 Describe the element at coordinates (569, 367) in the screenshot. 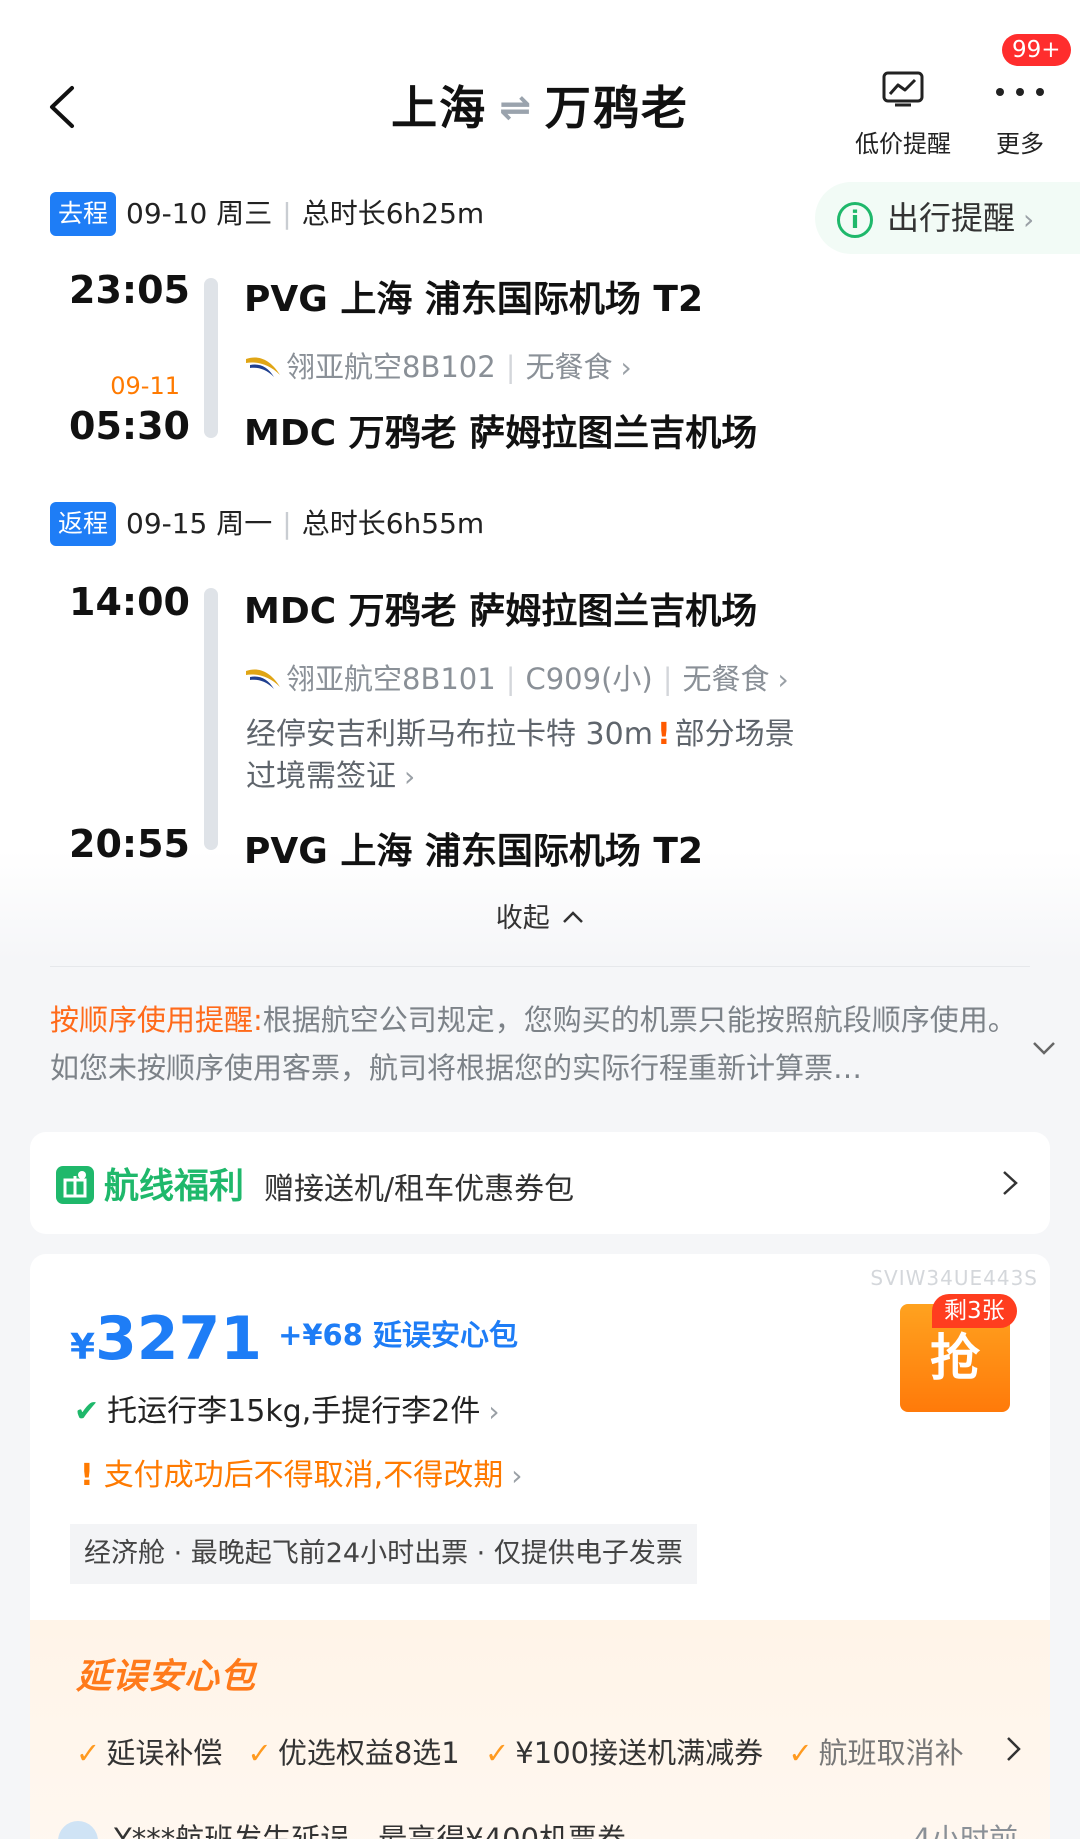

I see `outbound-meal: 无餐食` at that location.